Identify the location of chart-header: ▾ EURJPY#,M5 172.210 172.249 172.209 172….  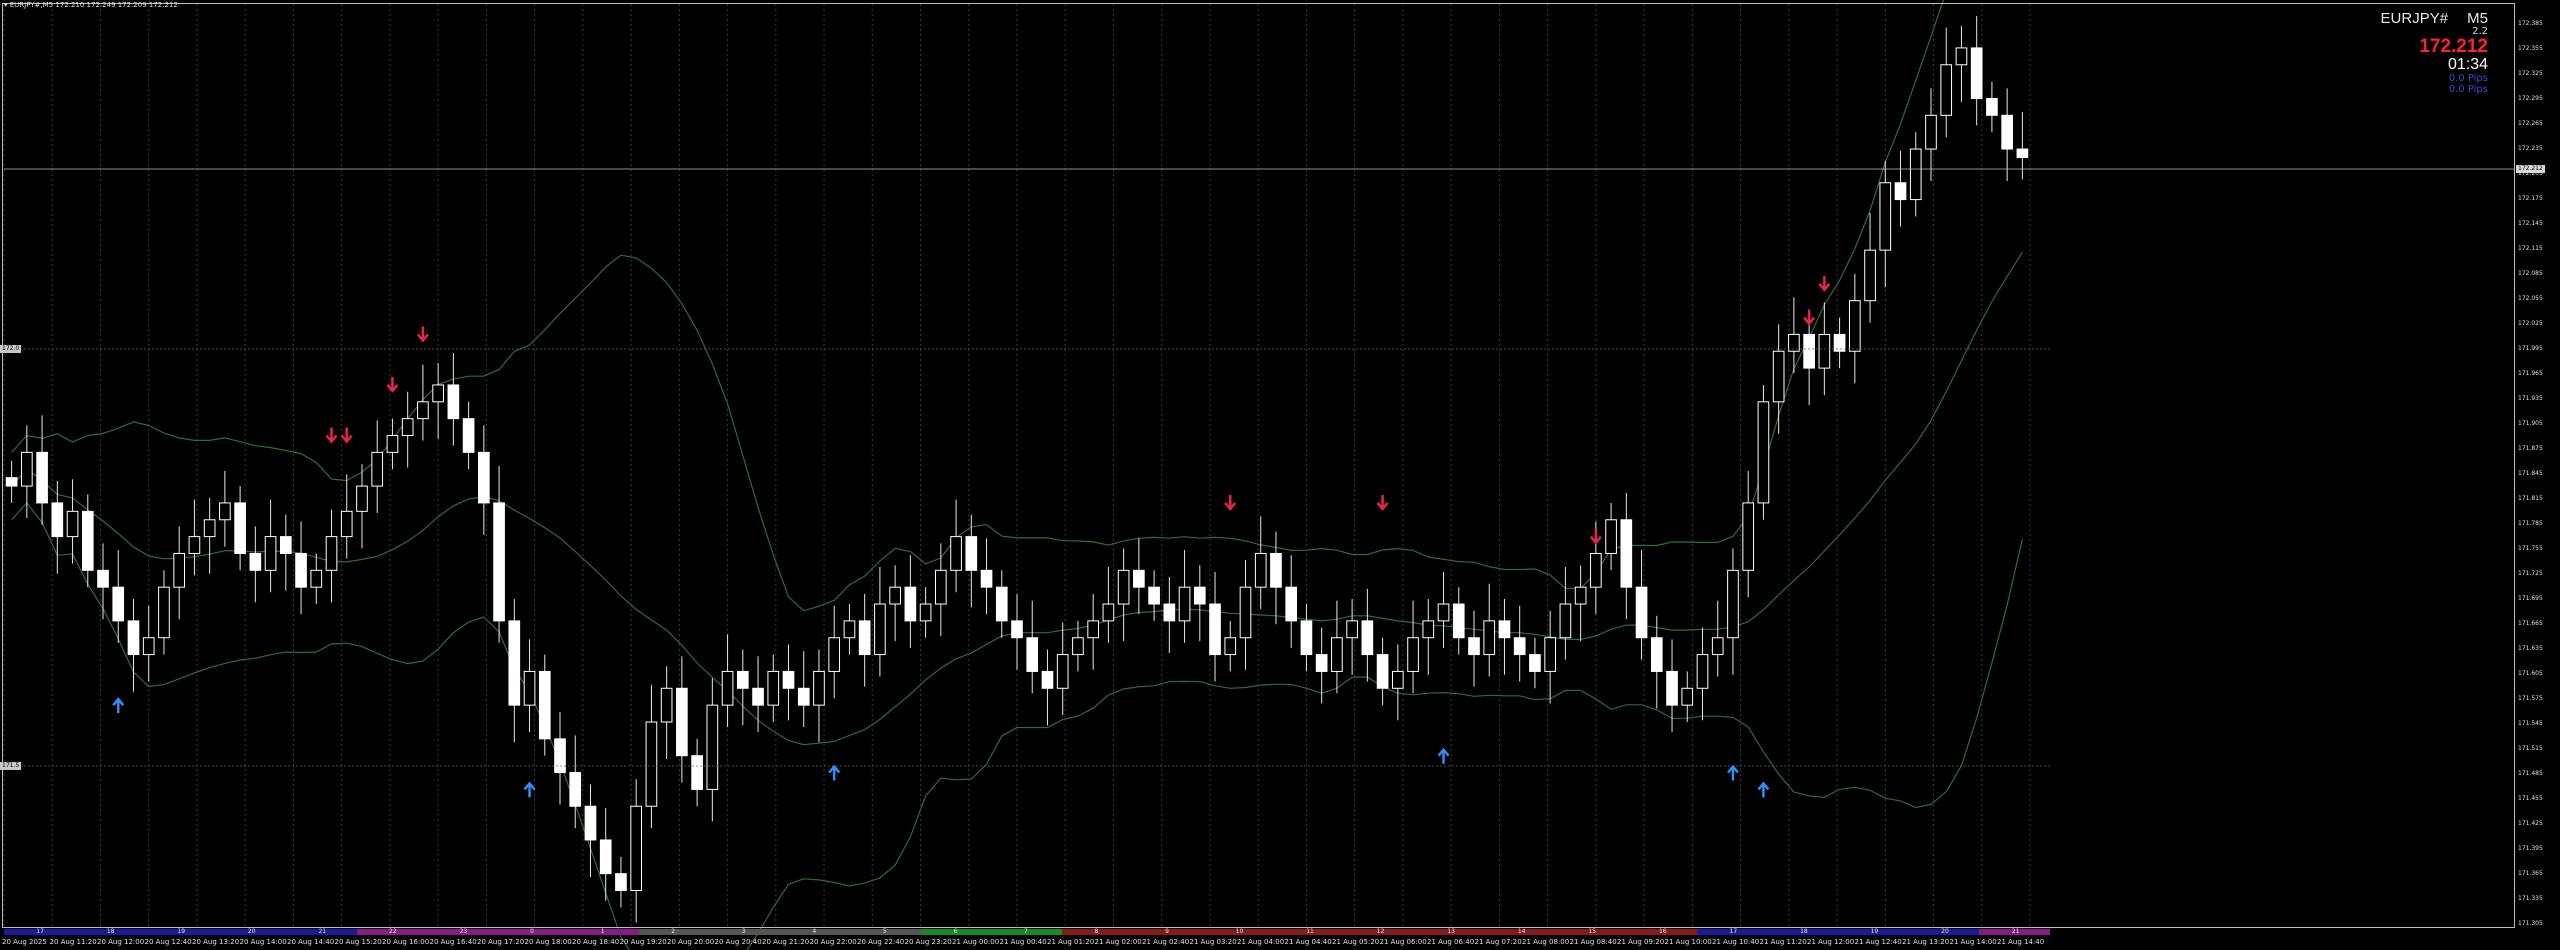
(91, 5).